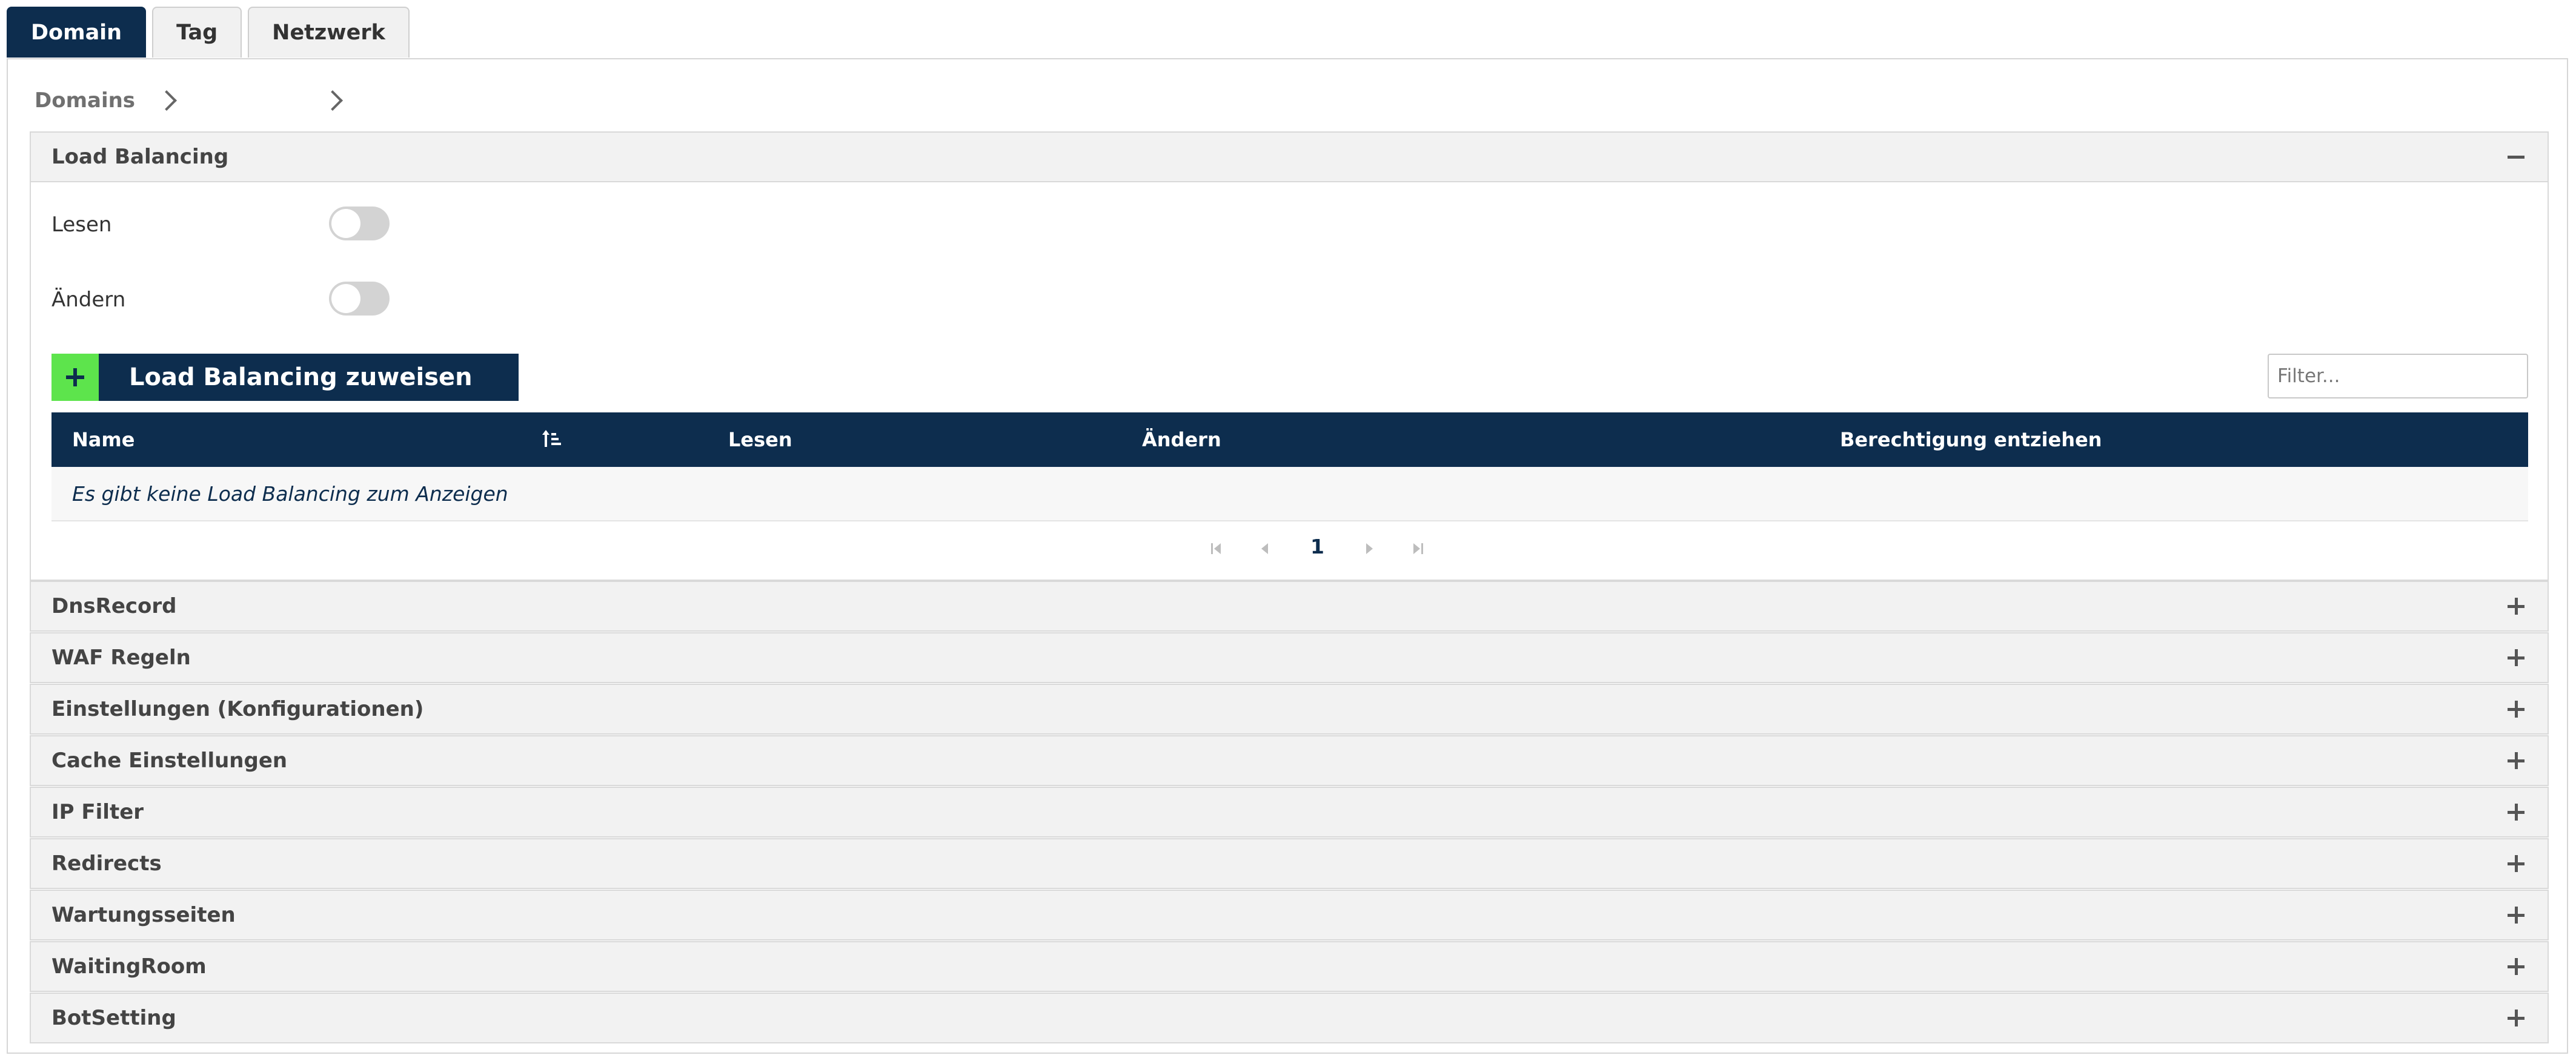  Describe the element at coordinates (1971, 439) in the screenshot. I see `column-header-berechtigung-entziehen: Berechtigung entziehen` at that location.